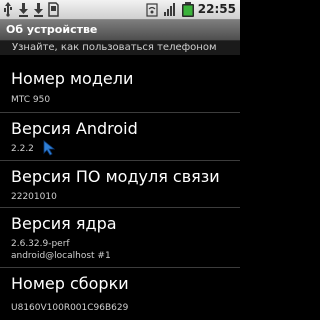 This screenshot has height=320, width=320. I want to click on build-number-value: U8160V100R001C96B629, so click(70, 308).